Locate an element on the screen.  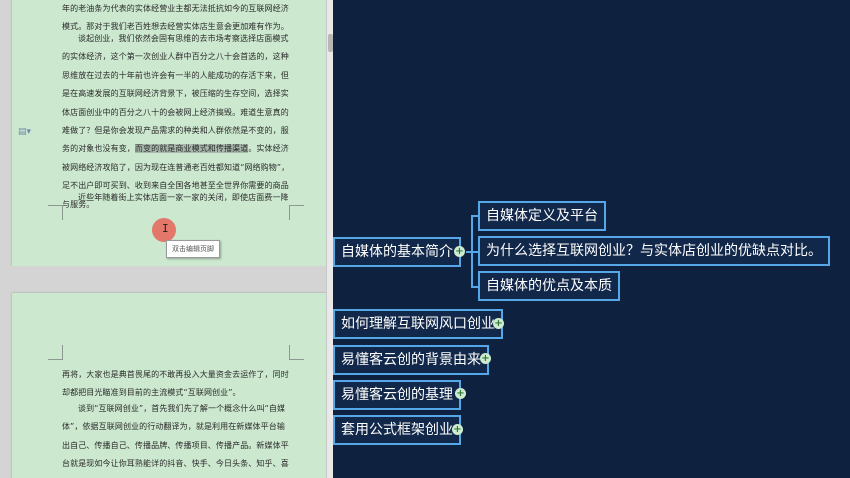
mindmap-child-advantages: 自媒体的优点及本质 is located at coordinates (549, 286).